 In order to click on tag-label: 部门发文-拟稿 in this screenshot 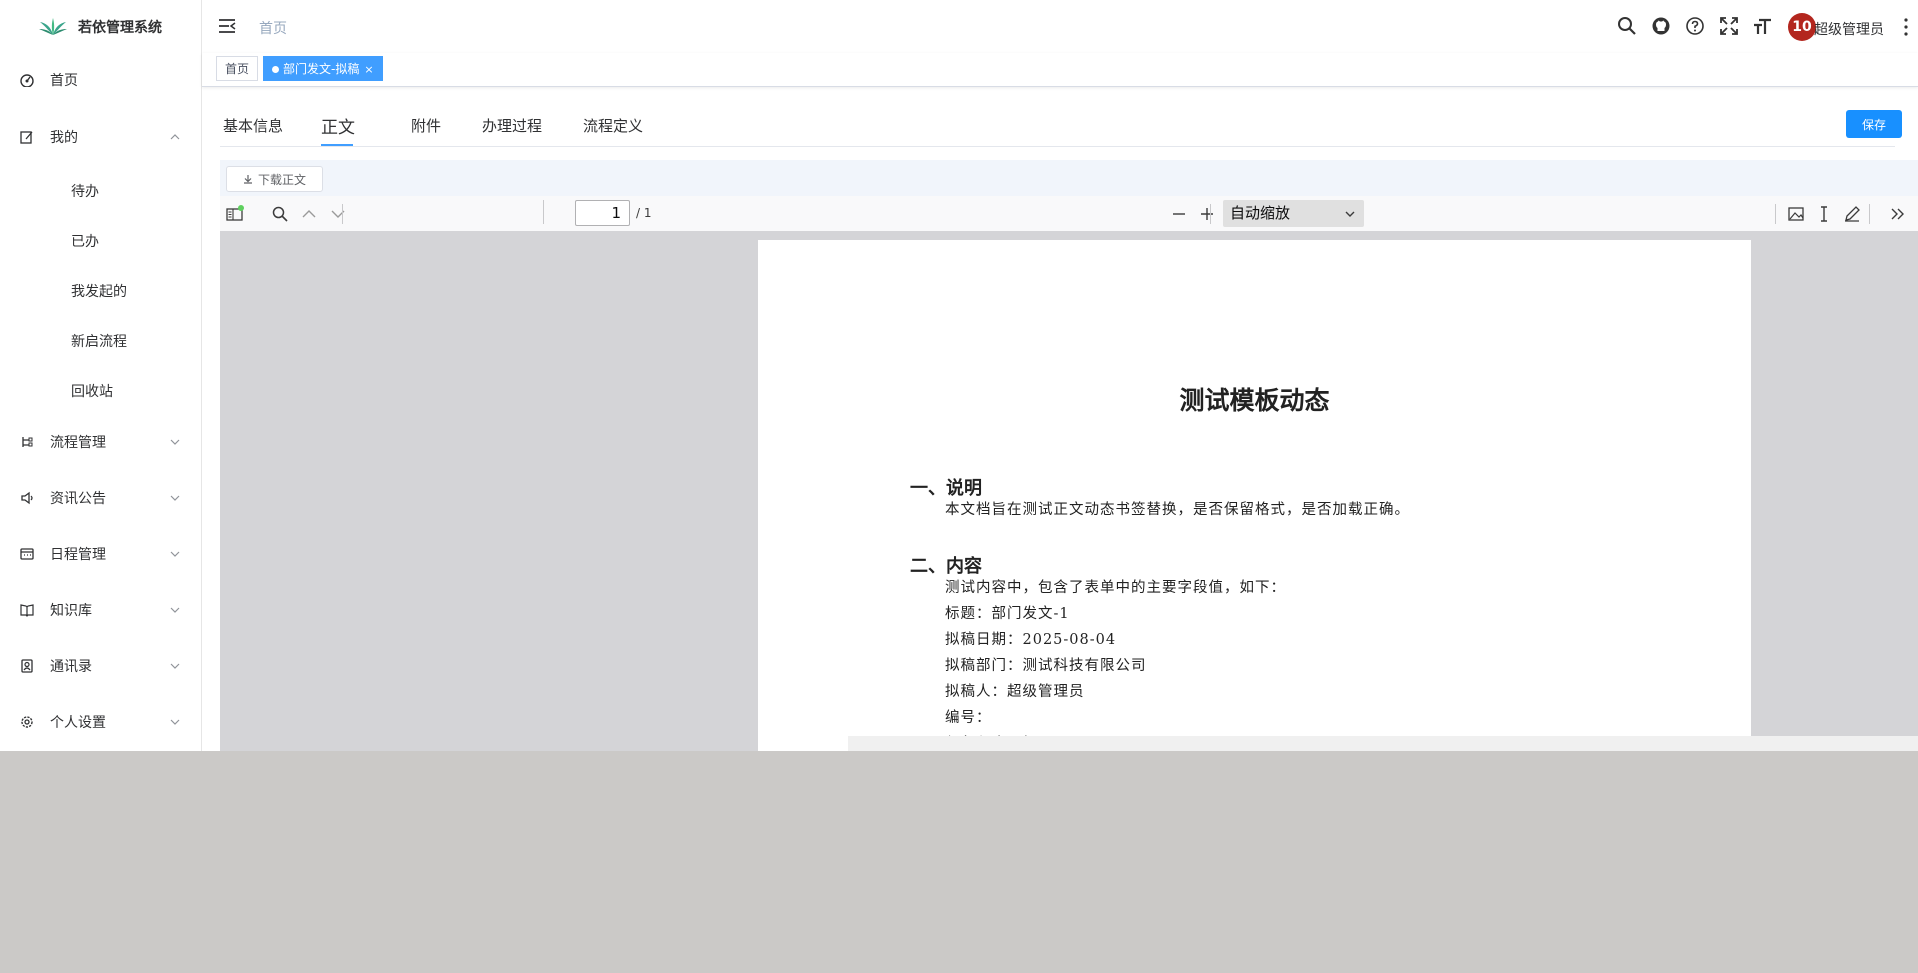, I will do `click(321, 69)`.